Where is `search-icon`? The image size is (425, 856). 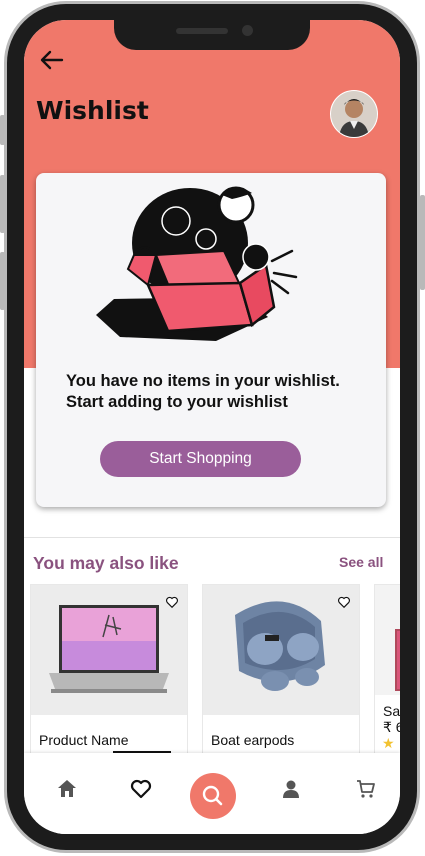
search-icon is located at coordinates (212, 795).